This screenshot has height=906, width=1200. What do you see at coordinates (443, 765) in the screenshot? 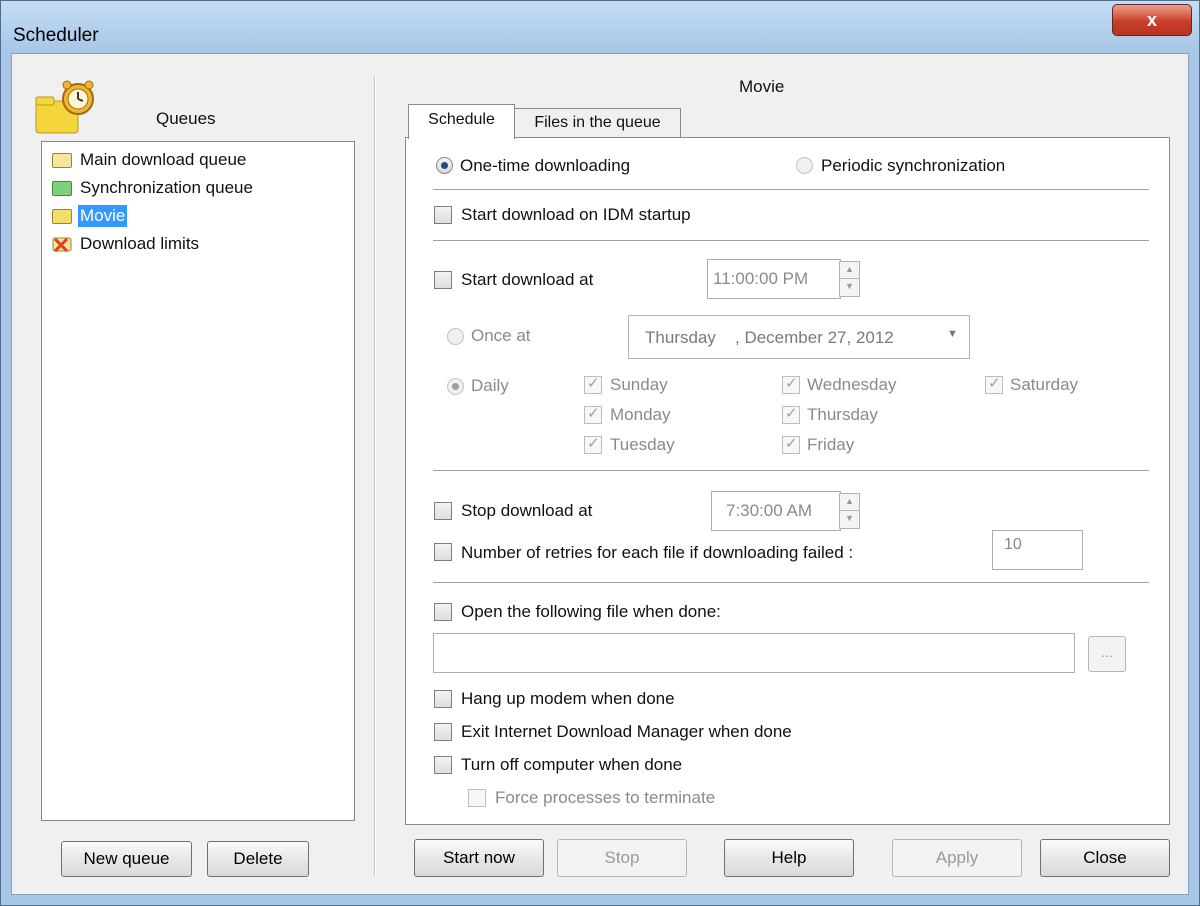
I see `turn-off-computer-checkbox` at bounding box center [443, 765].